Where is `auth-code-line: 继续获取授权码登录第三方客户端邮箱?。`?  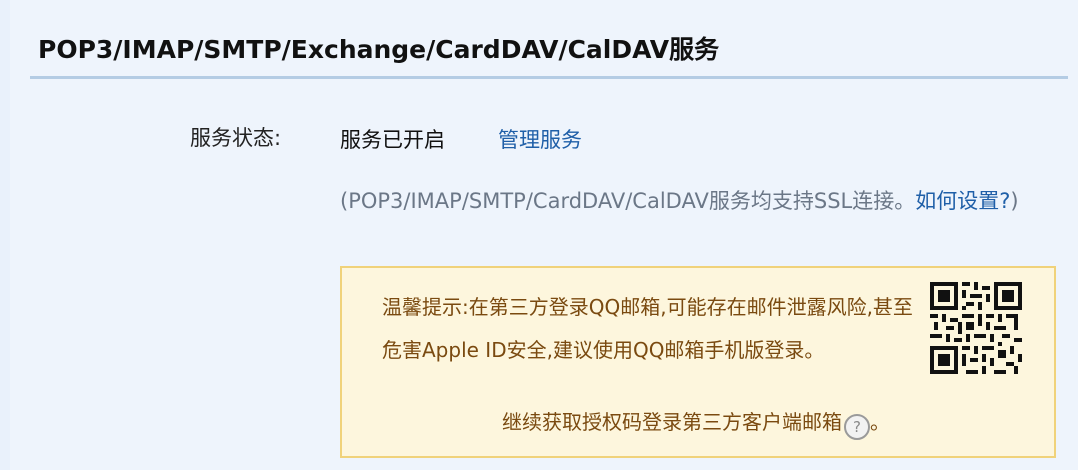 auth-code-line: 继续获取授权码登录第三方客户端邮箱?。 is located at coordinates (696, 423).